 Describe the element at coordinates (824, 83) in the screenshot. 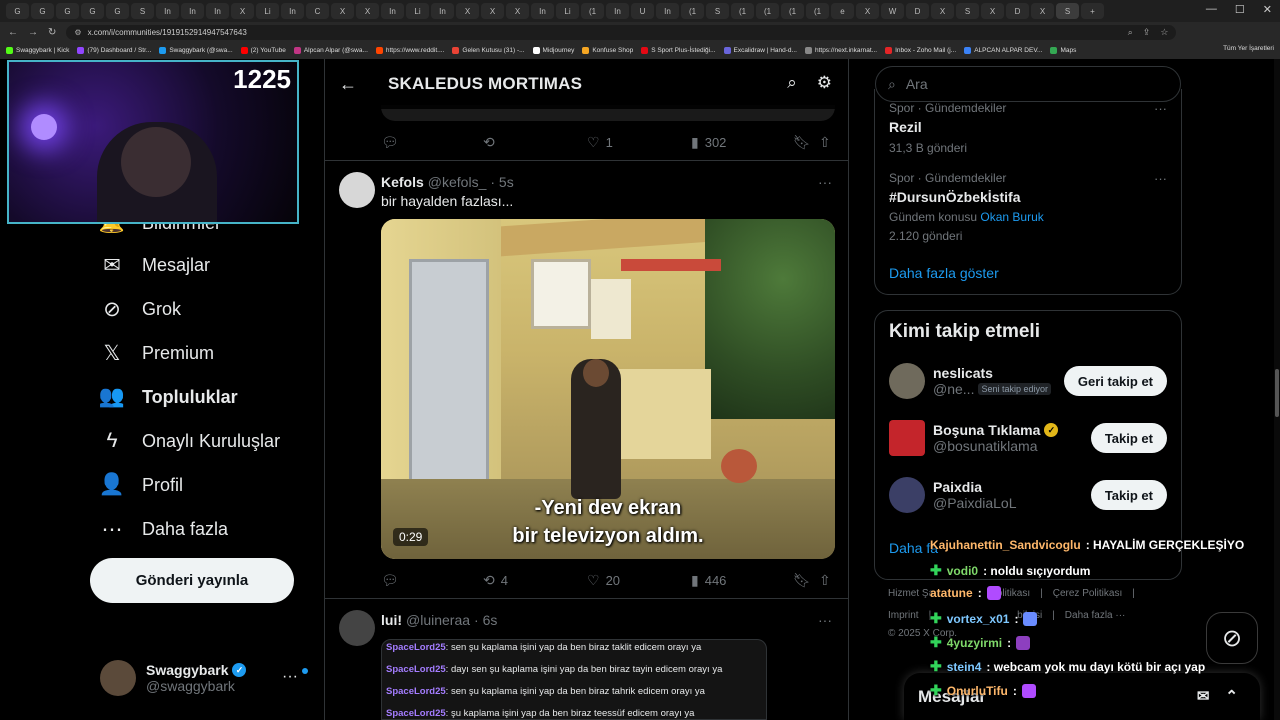

I see `settings-gear-icon: ⚙` at that location.